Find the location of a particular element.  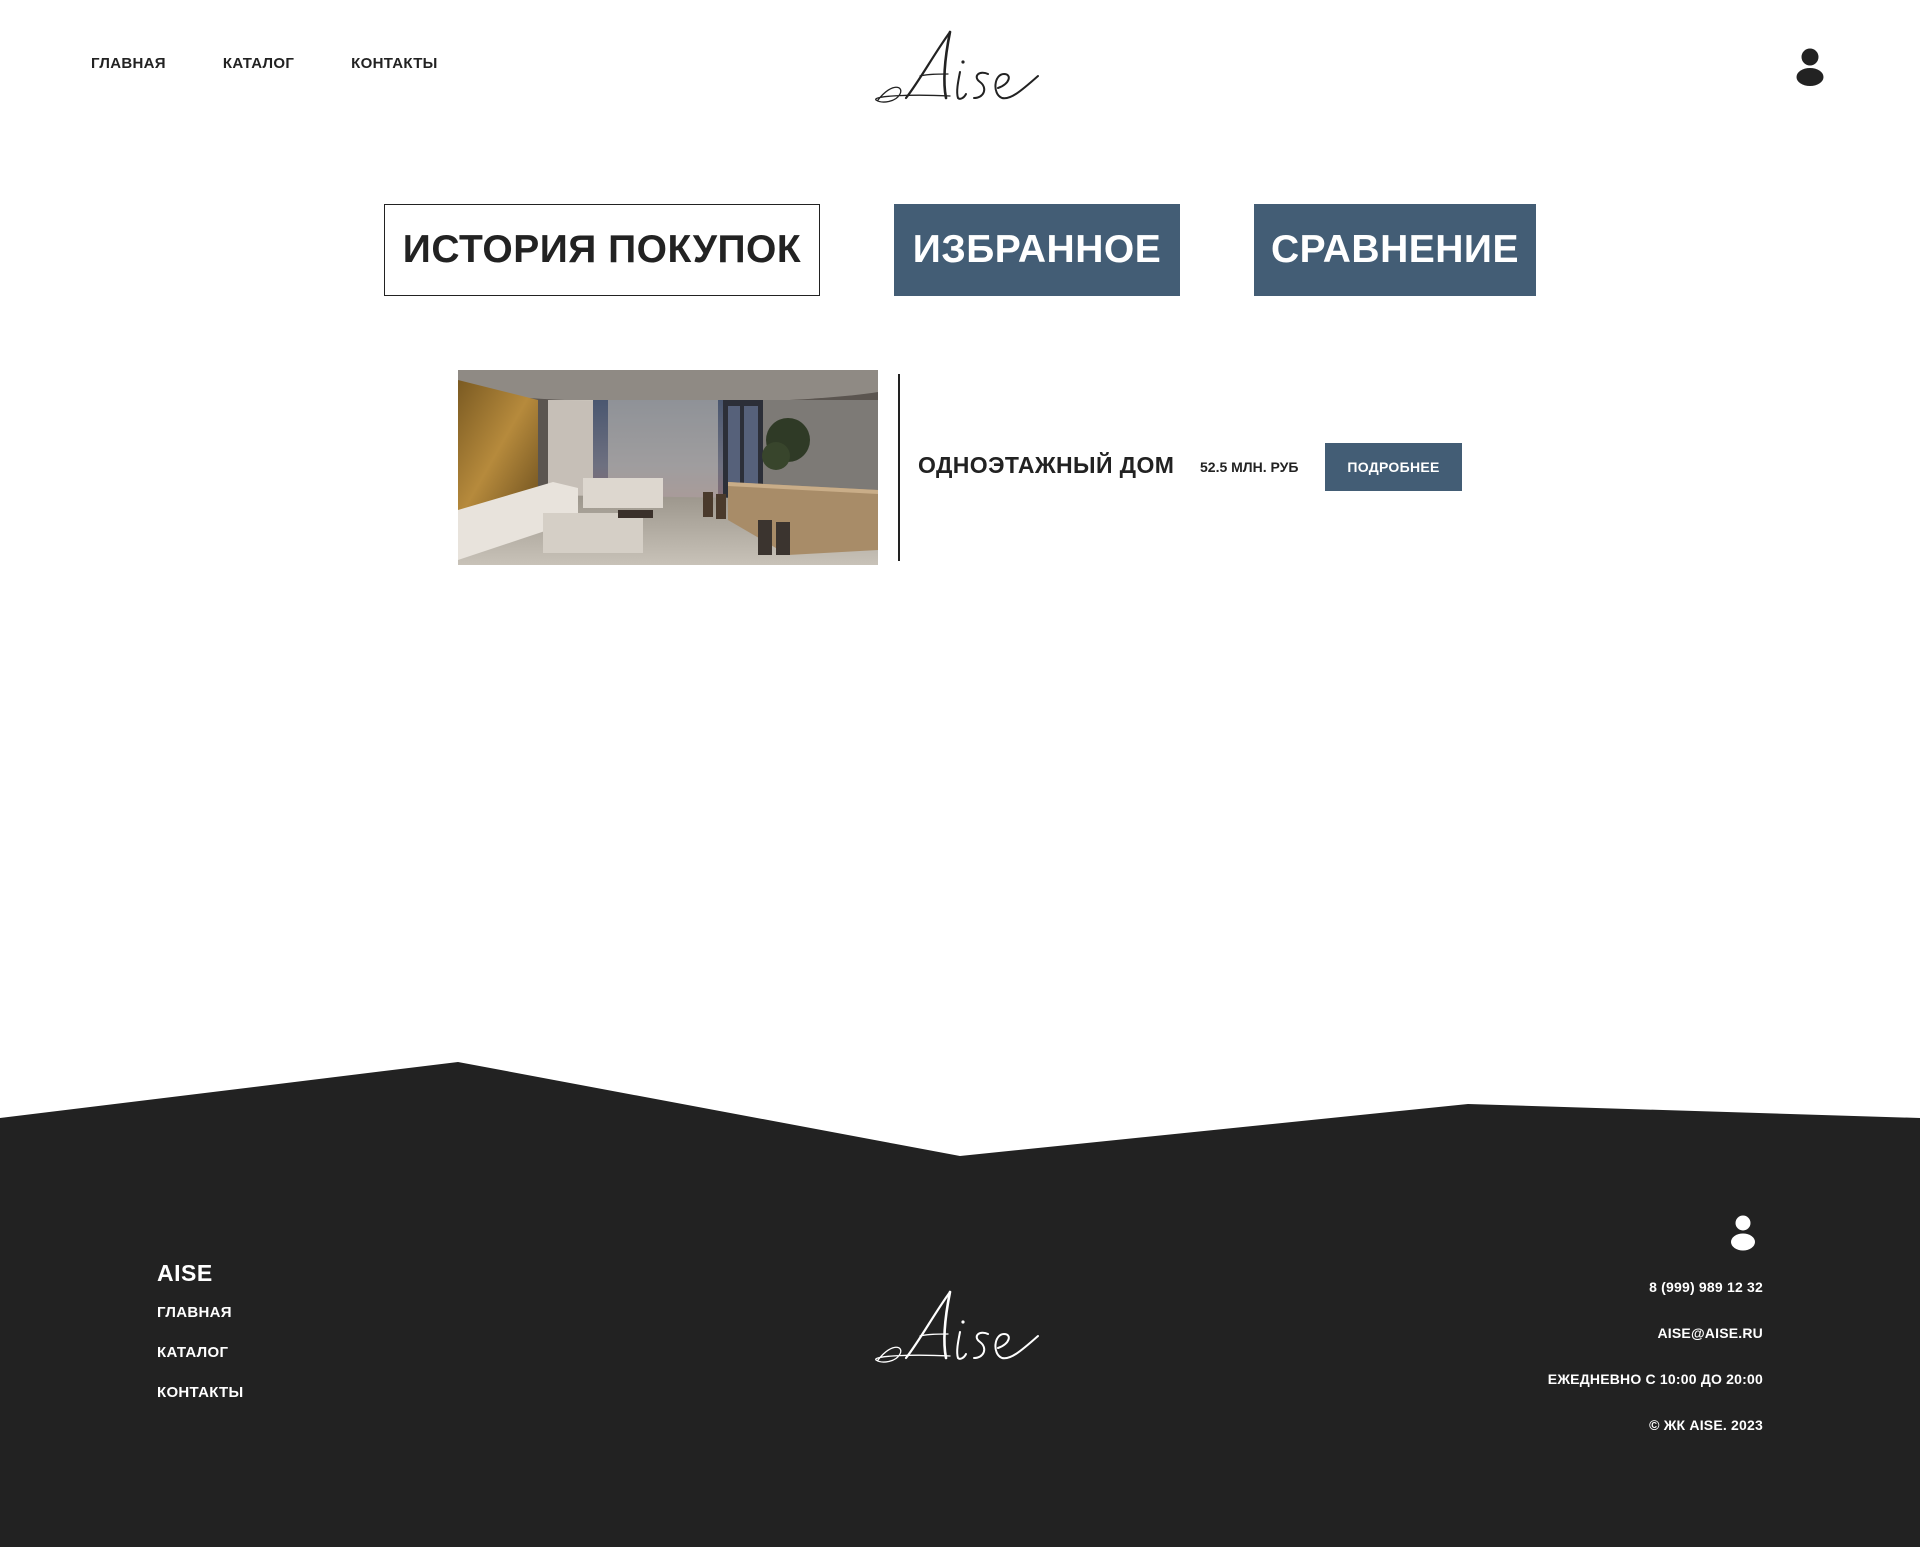

item-price: 52.5 МЛН. РУБ is located at coordinates (1249, 467).